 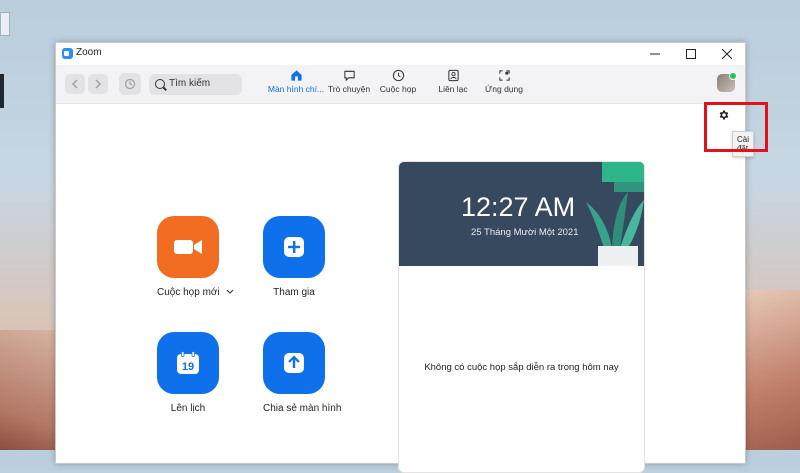 I want to click on schedule-tile: 19, so click(x=188, y=363).